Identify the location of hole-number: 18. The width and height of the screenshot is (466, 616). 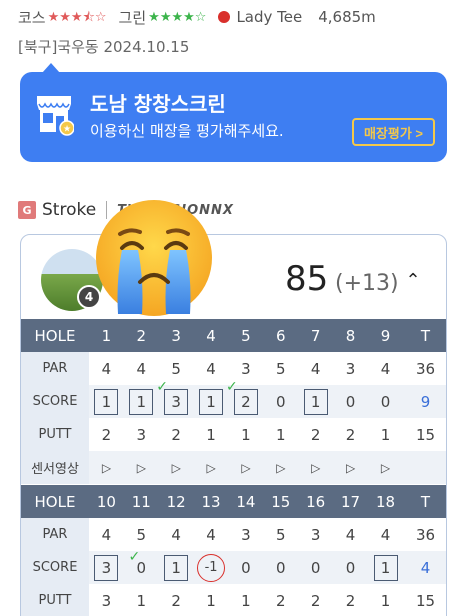
(385, 501).